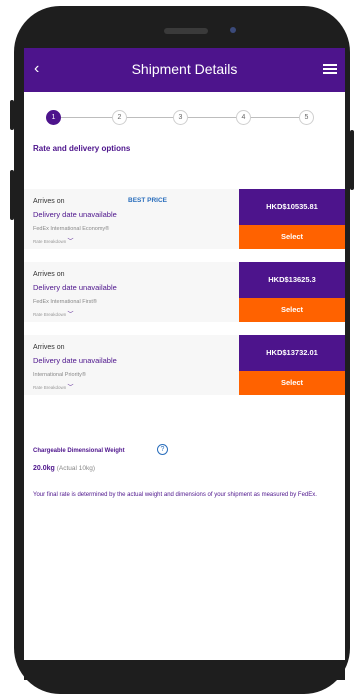 The image size is (364, 699). I want to click on step-4: 4, so click(243, 117).